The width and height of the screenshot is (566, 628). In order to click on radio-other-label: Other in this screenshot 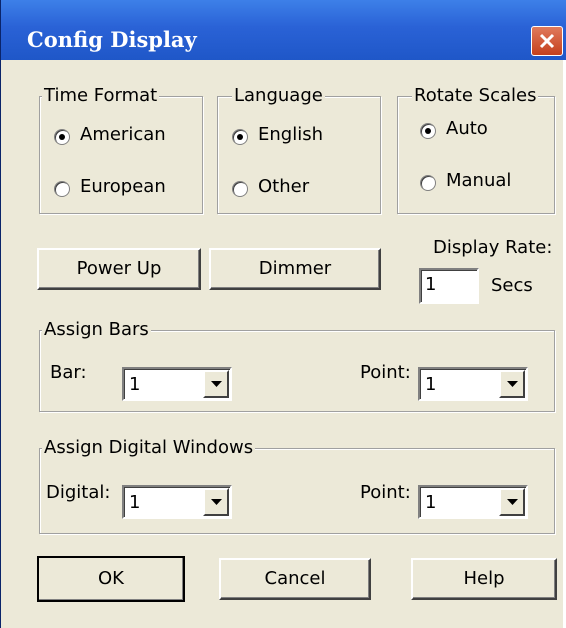, I will do `click(284, 186)`.